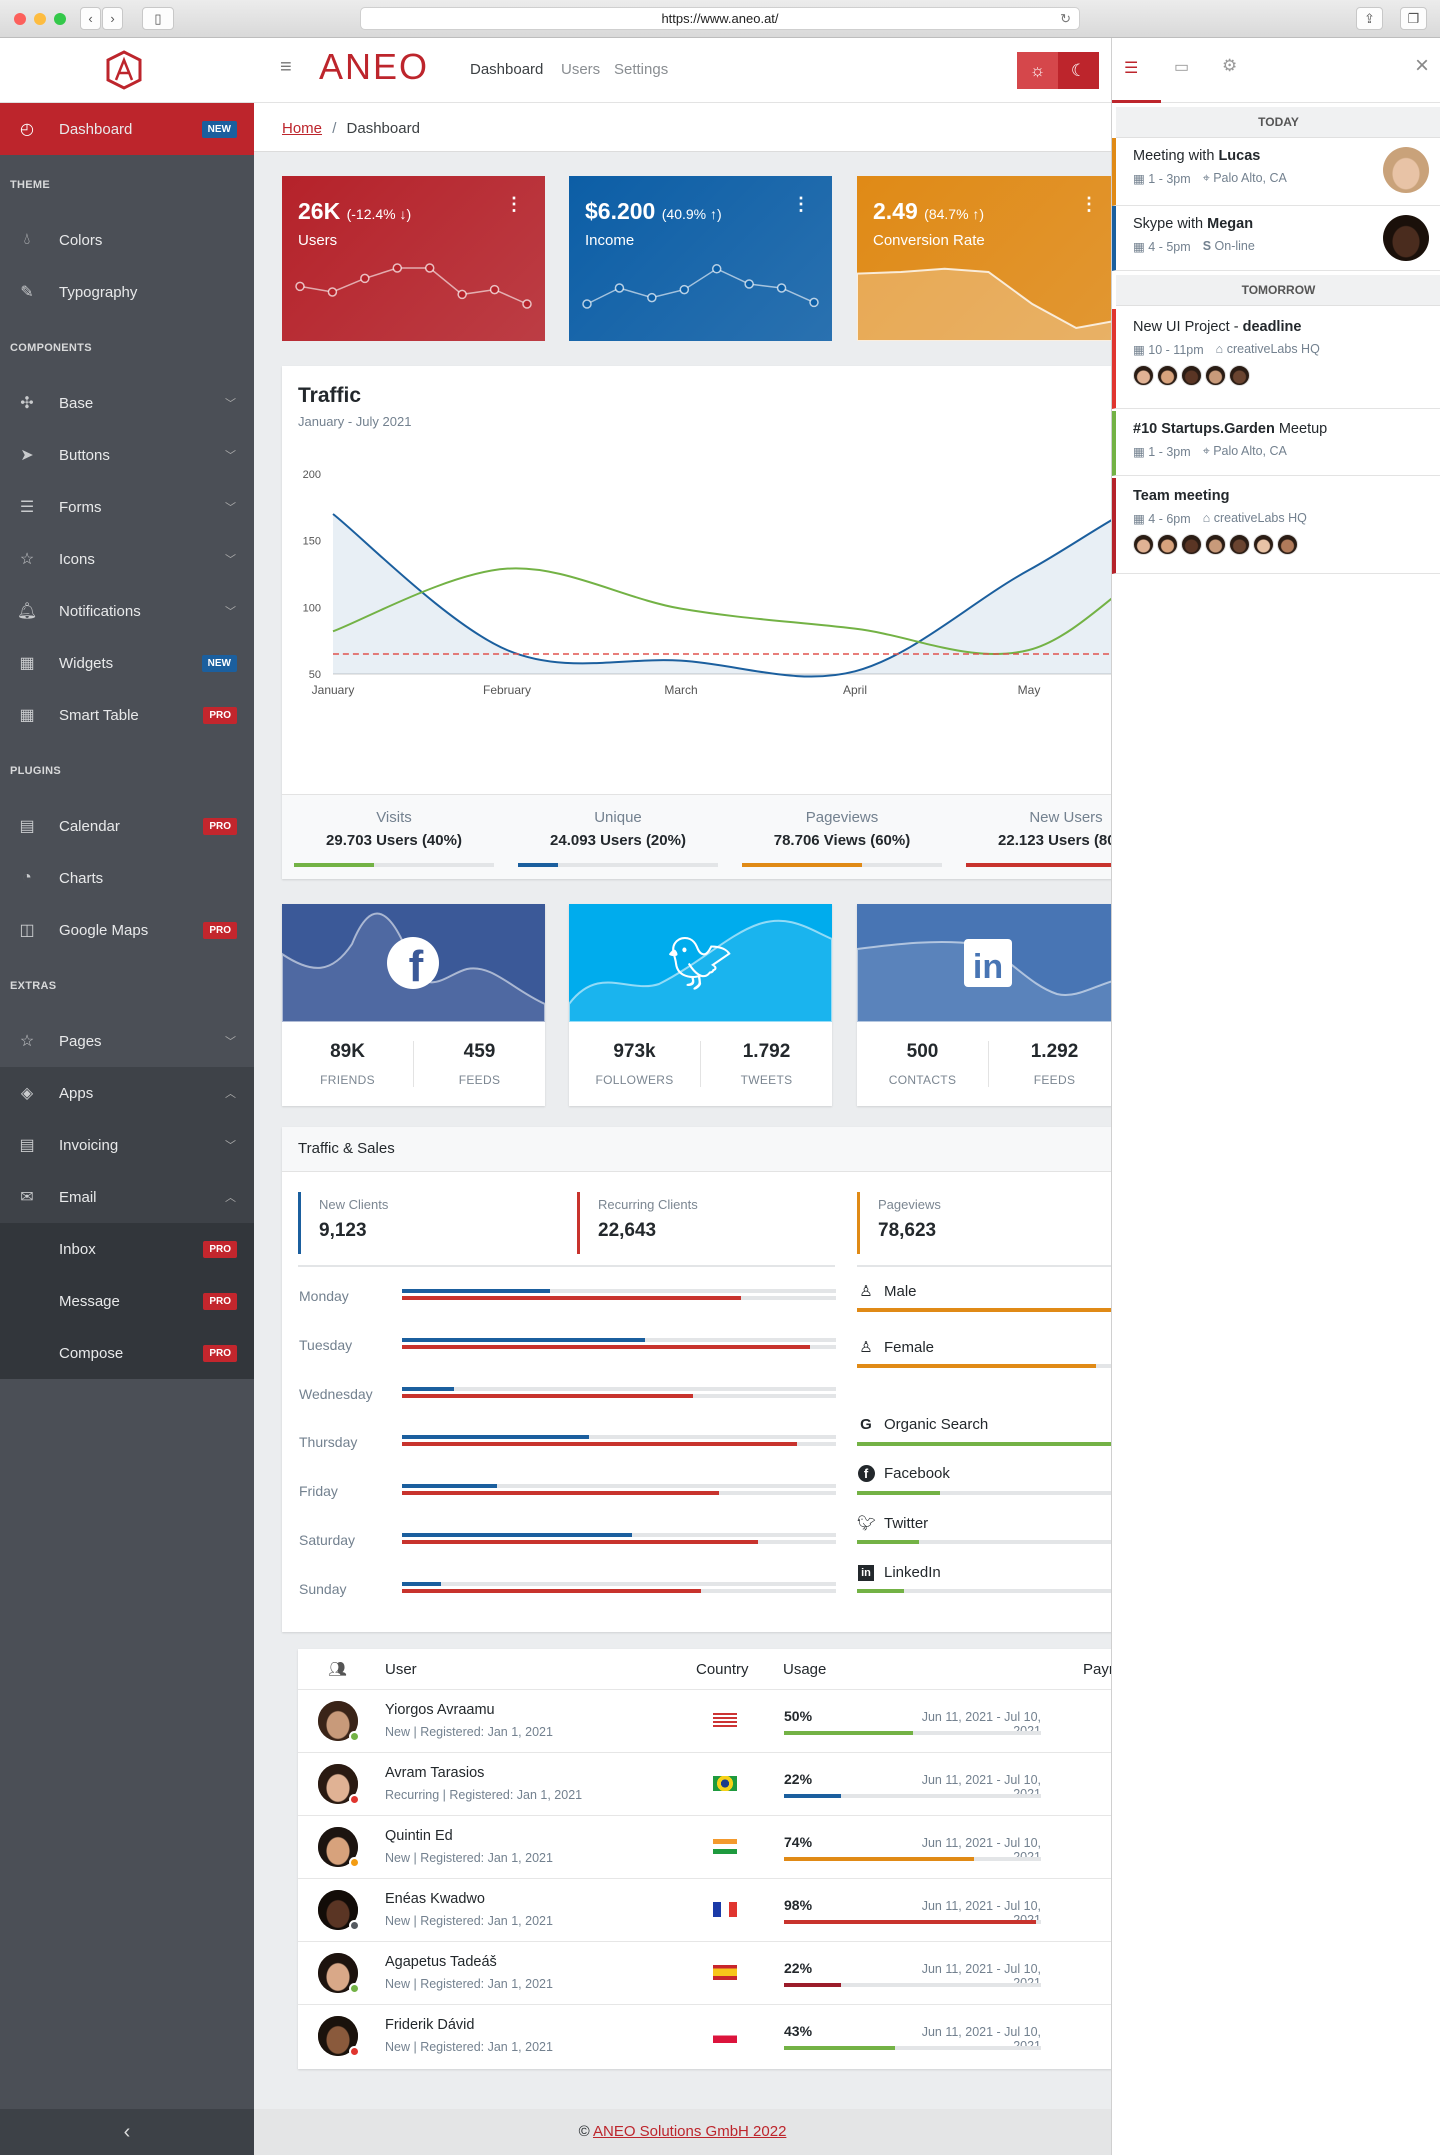 The image size is (1440, 2155). Describe the element at coordinates (35, 771) in the screenshot. I see `sidebar-section-title: PLUGINS` at that location.